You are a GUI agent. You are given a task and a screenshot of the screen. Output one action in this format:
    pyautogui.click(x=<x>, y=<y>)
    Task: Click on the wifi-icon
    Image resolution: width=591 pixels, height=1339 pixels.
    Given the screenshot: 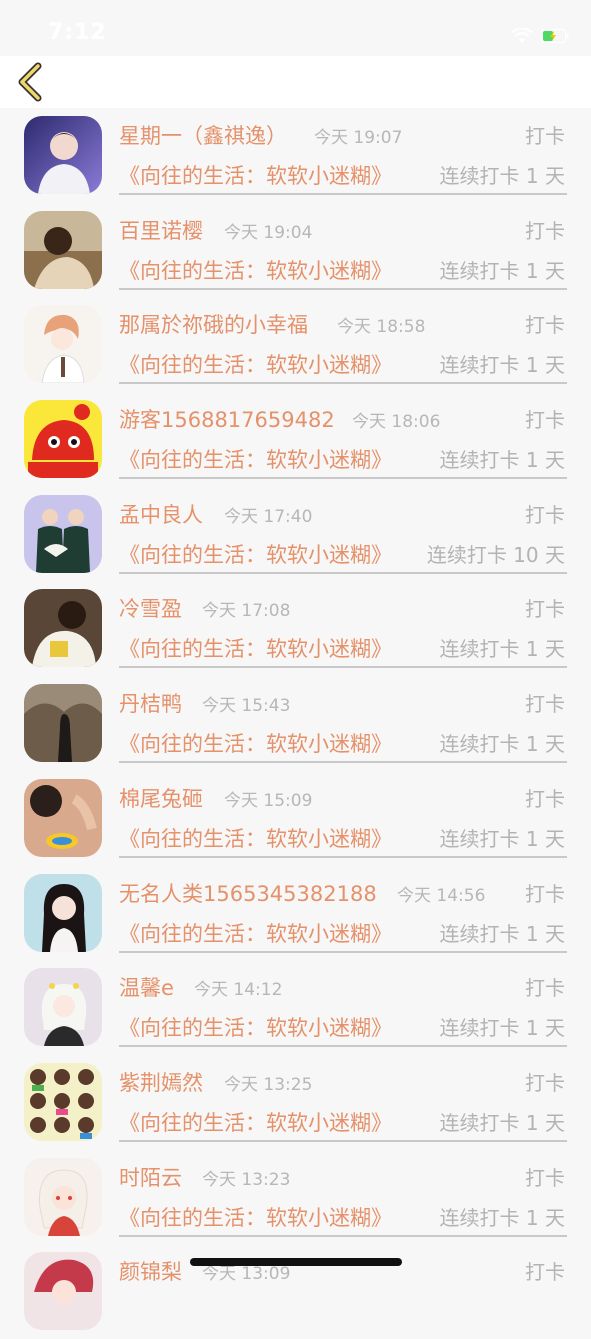 What is the action you would take?
    pyautogui.click(x=522, y=36)
    